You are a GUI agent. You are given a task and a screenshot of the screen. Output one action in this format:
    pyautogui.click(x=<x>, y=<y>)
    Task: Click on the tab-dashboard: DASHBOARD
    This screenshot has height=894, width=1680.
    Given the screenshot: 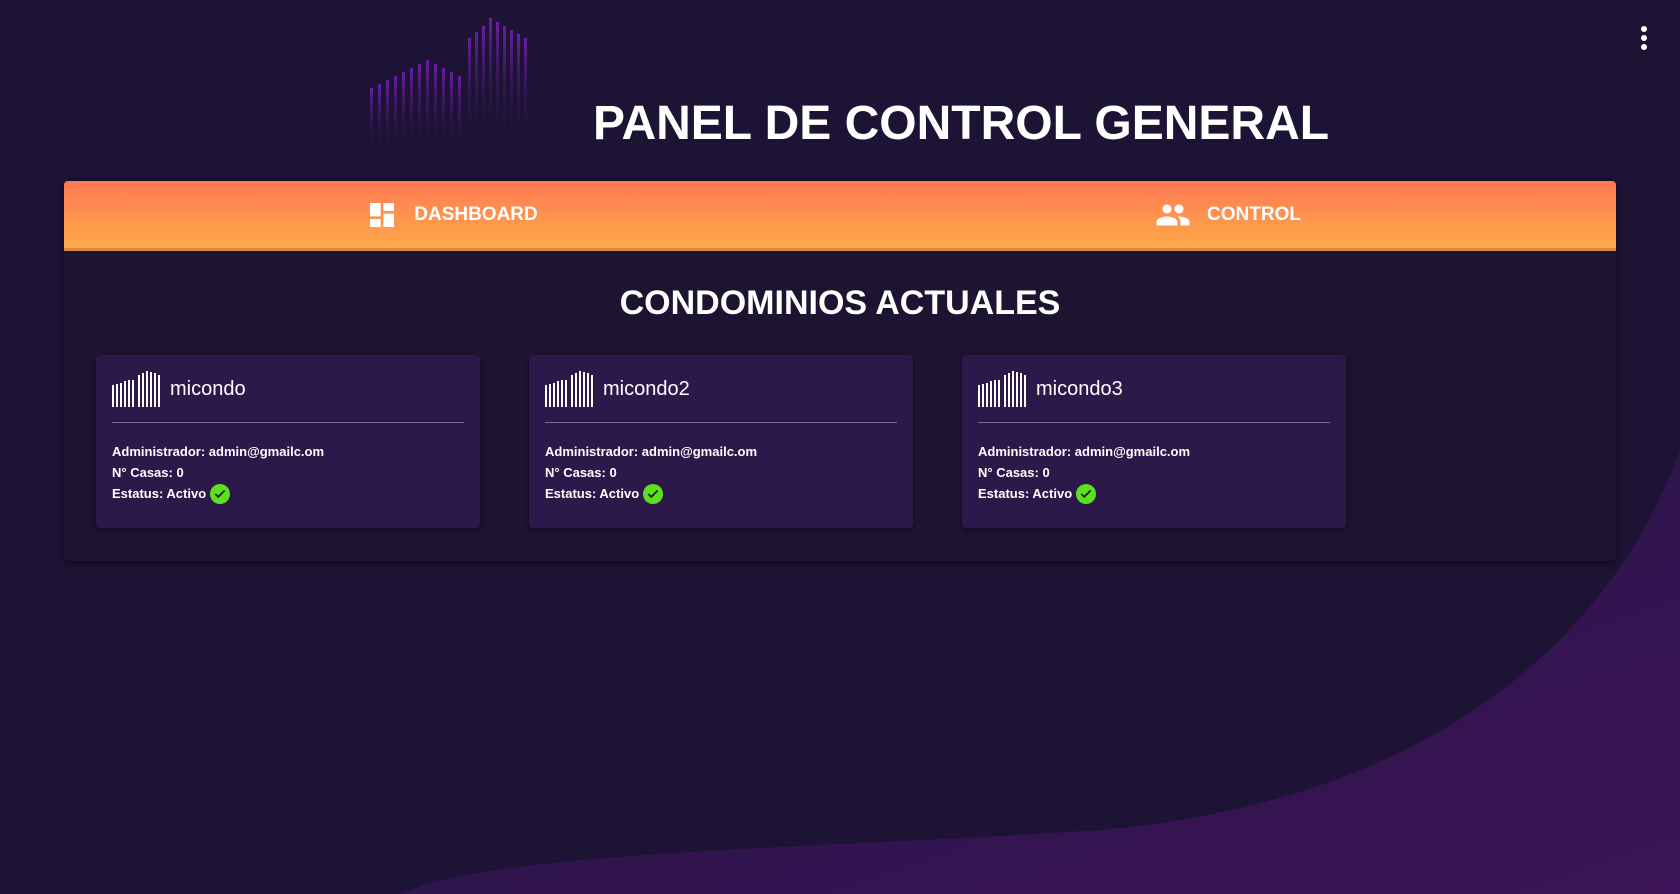 What is the action you would take?
    pyautogui.click(x=452, y=214)
    